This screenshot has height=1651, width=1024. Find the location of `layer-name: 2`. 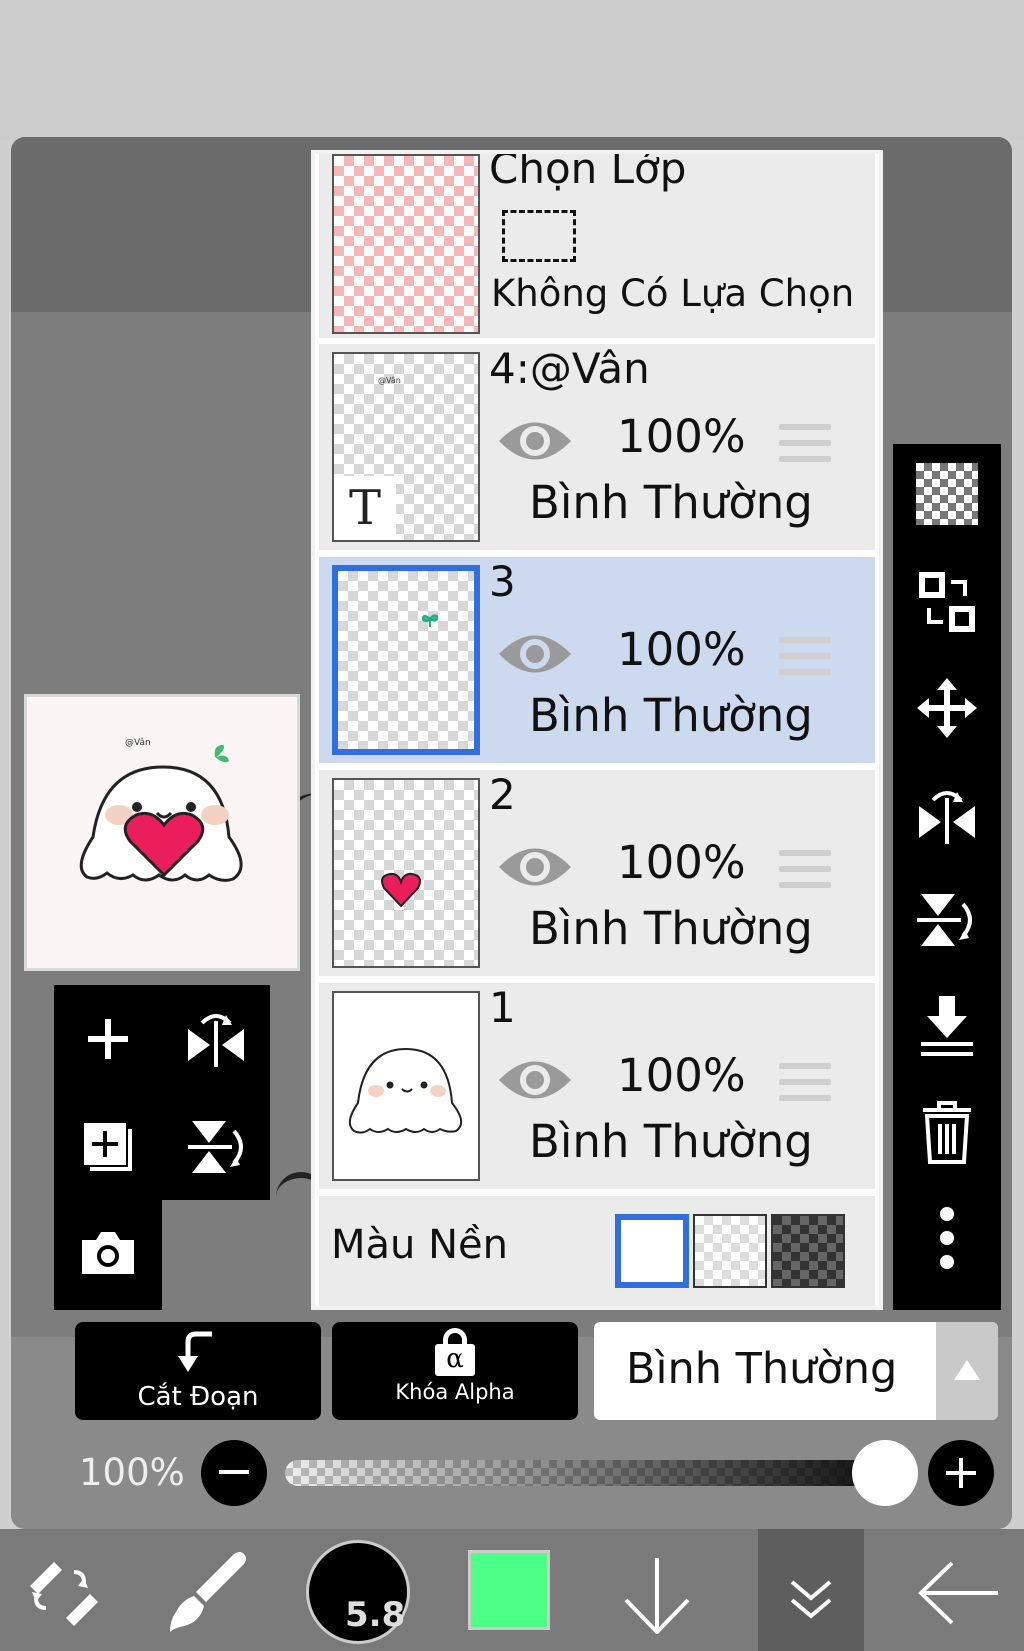

layer-name: 2 is located at coordinates (502, 794).